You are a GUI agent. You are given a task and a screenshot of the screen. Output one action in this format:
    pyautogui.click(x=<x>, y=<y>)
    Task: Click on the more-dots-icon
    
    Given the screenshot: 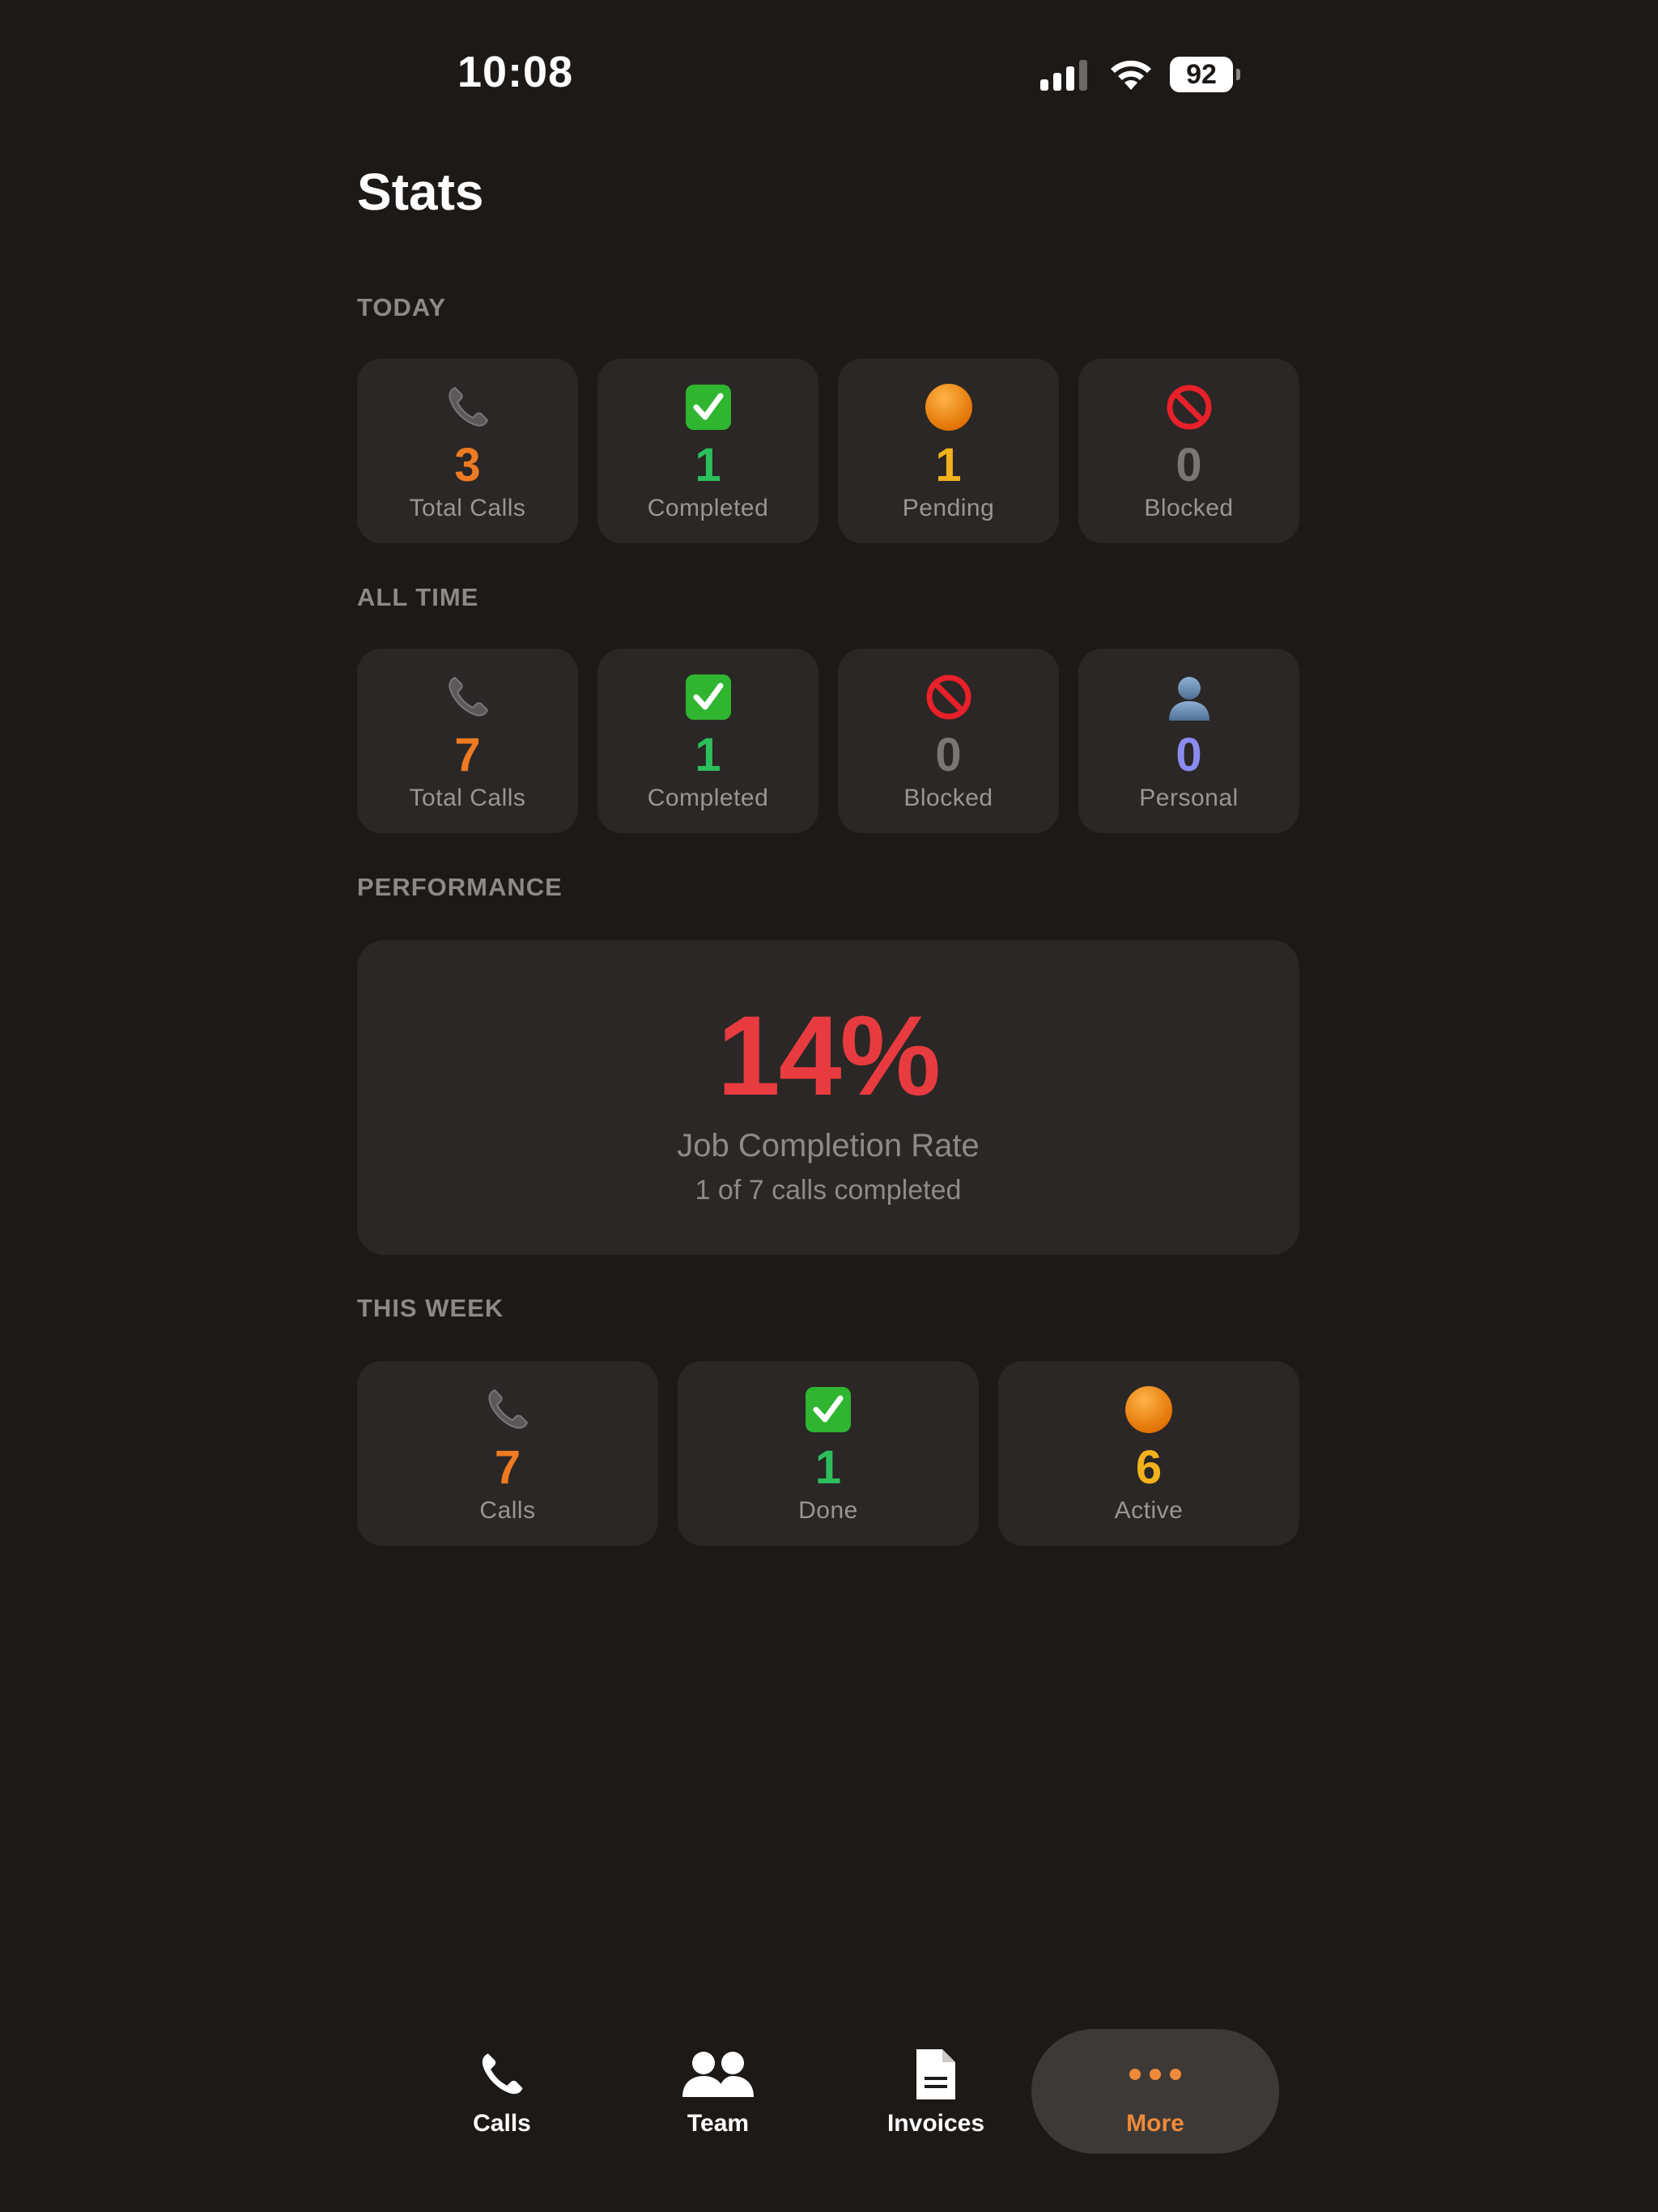 What is the action you would take?
    pyautogui.click(x=1155, y=2075)
    